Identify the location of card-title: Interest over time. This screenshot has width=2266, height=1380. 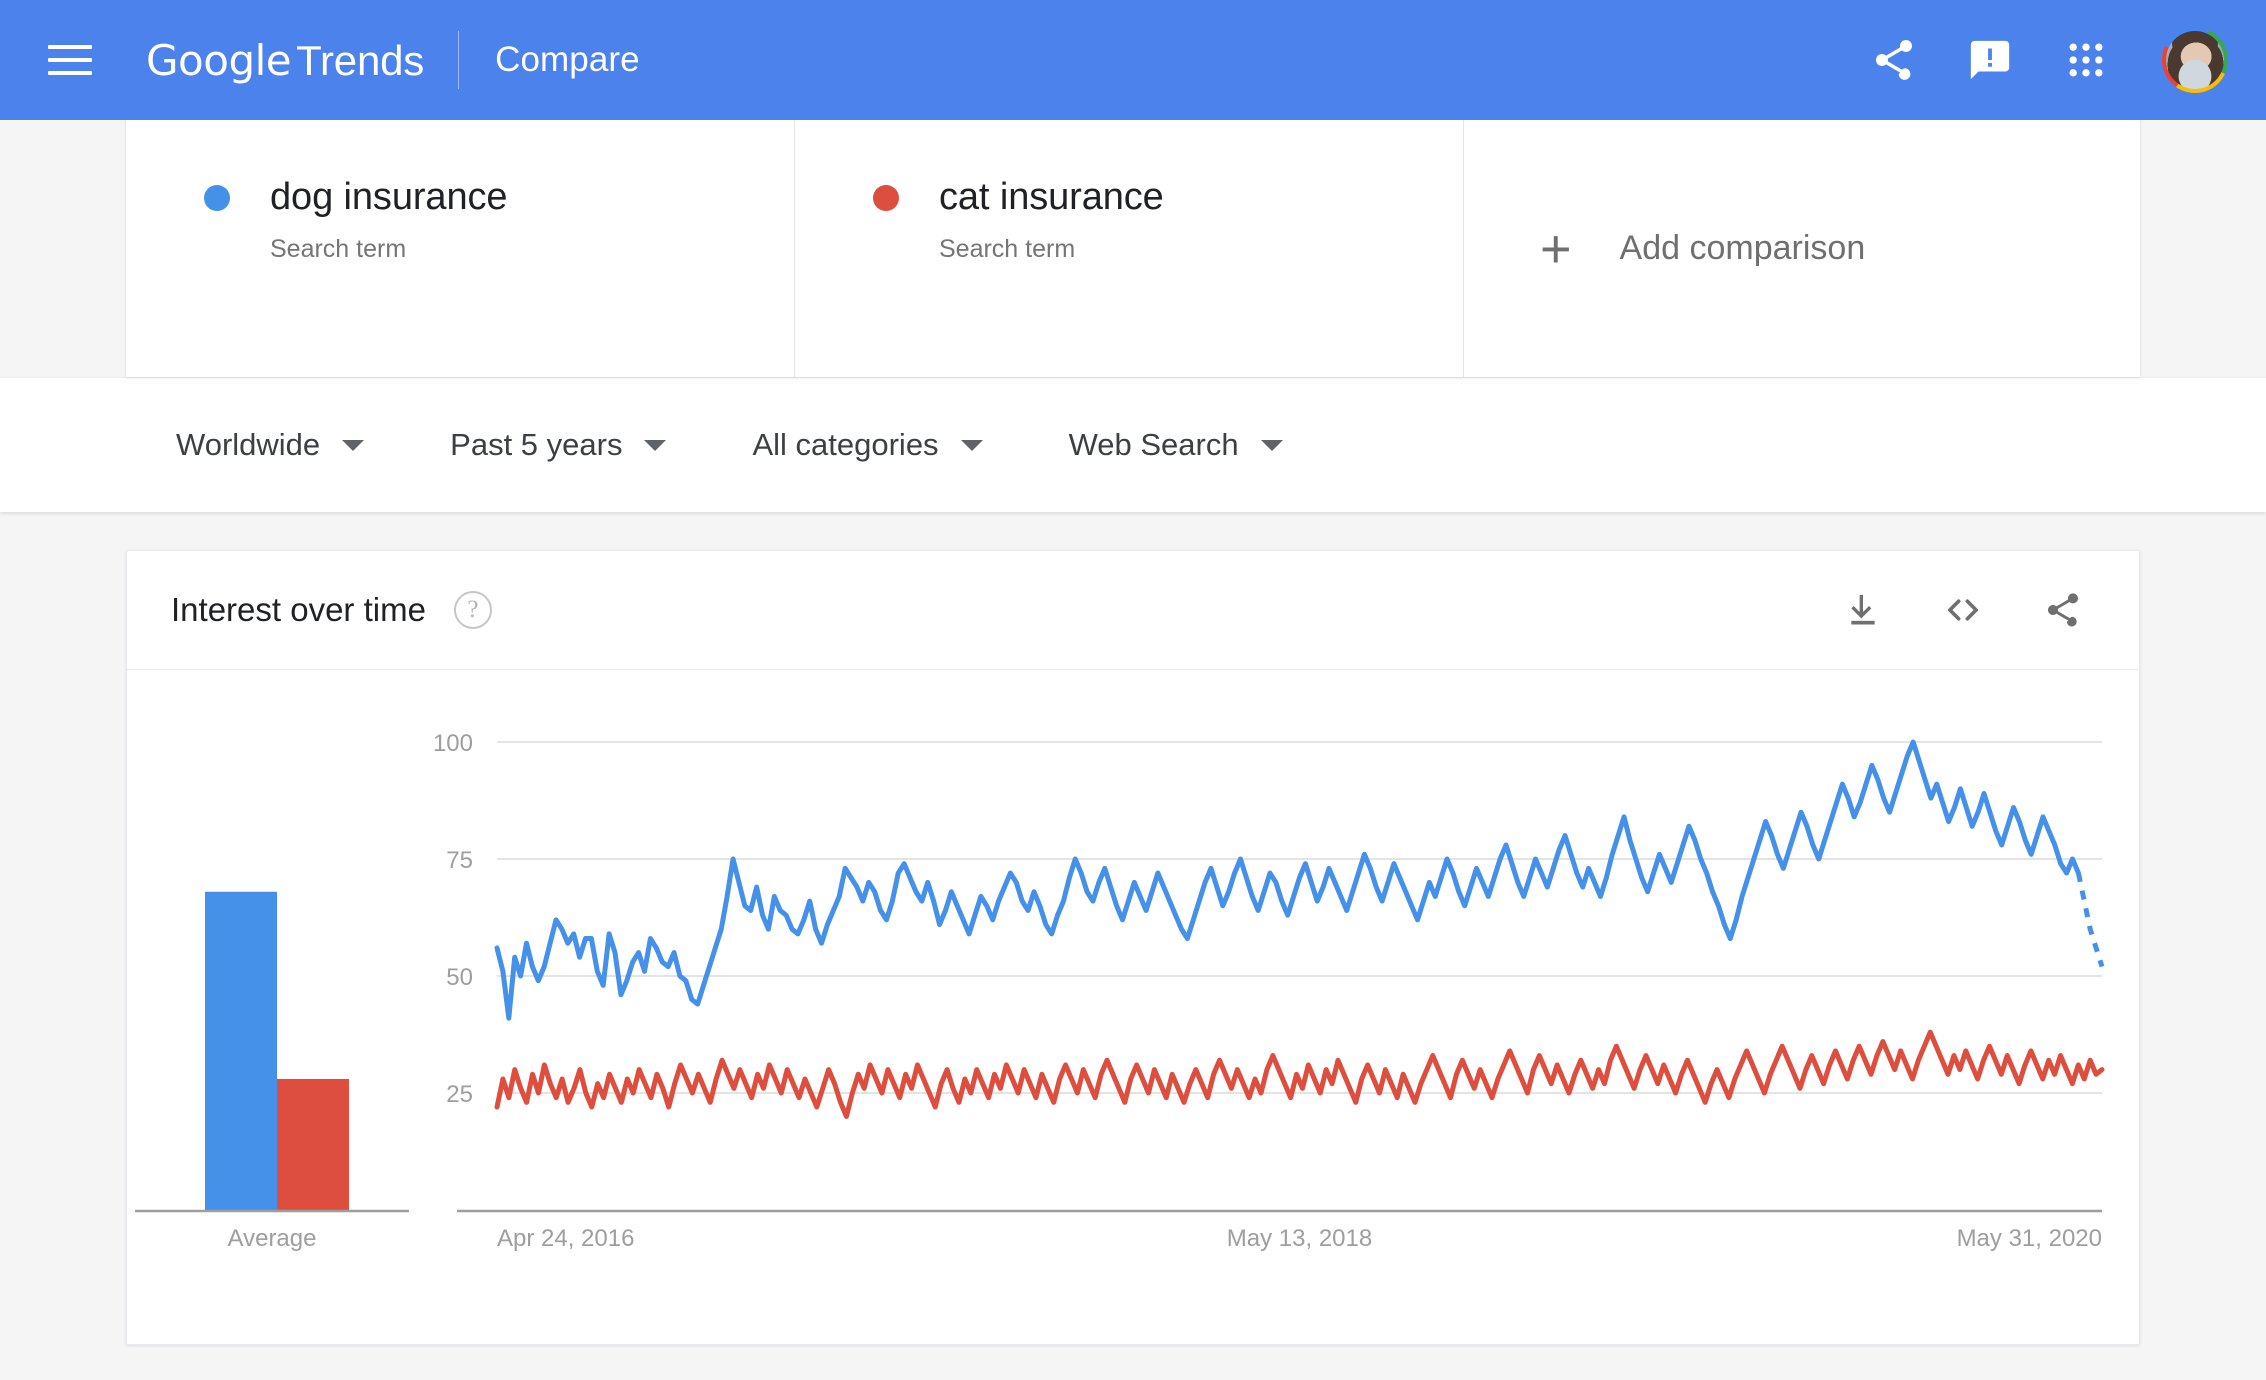
(298, 609).